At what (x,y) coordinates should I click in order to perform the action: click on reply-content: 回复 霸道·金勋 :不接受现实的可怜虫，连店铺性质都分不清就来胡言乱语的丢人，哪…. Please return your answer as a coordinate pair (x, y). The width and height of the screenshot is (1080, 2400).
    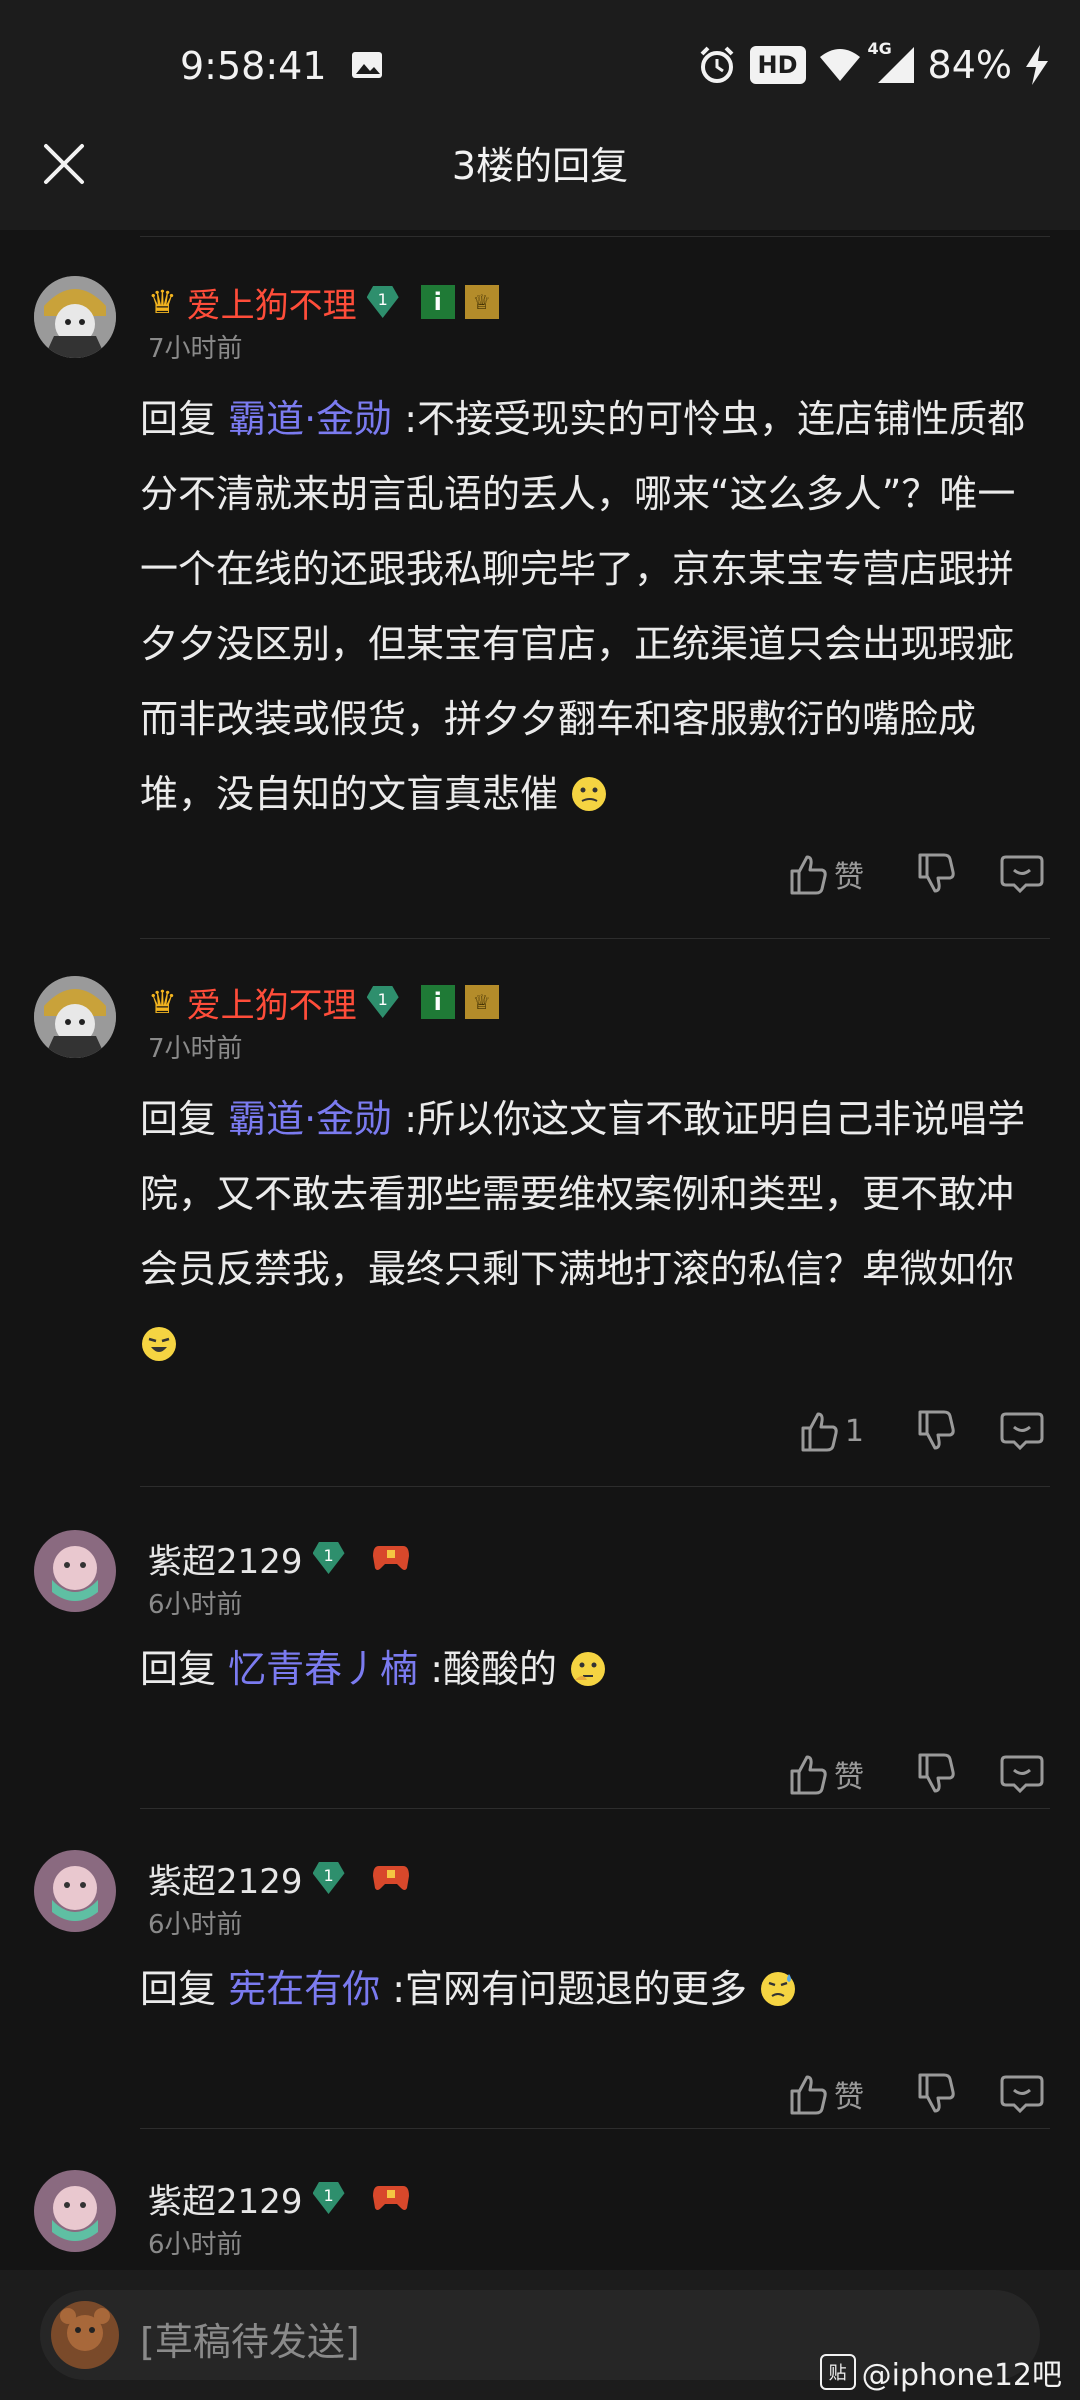
    Looking at the image, I should click on (583, 606).